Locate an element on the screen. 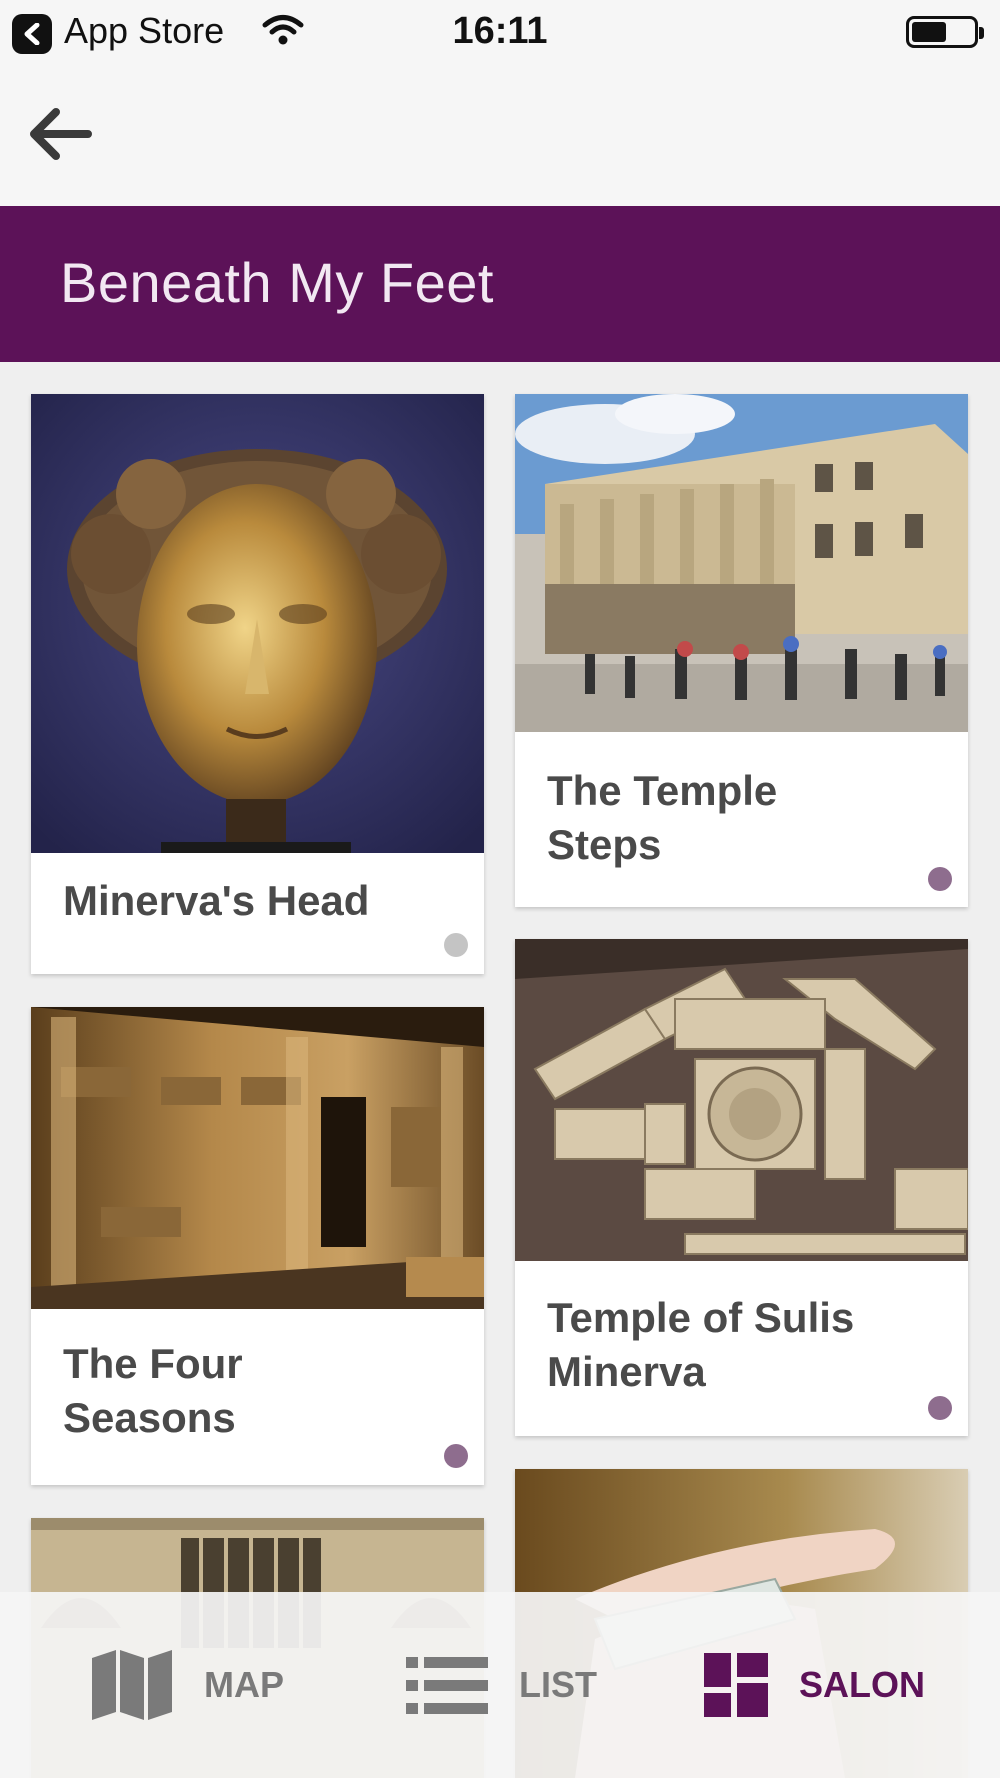 The width and height of the screenshot is (1000, 1778). sulis-minerva-image is located at coordinates (741, 1100).